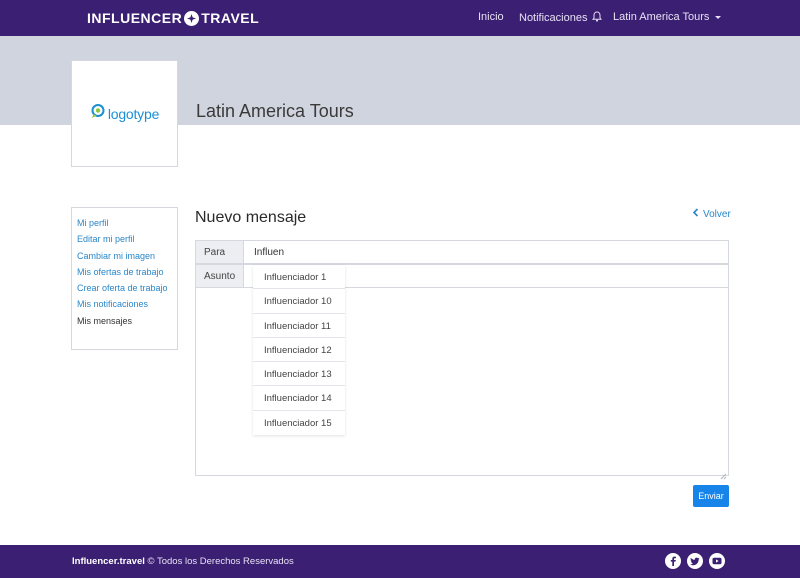 This screenshot has width=800, height=578. Describe the element at coordinates (299, 423) in the screenshot. I see `autocomplete-option: Influenciador 15` at that location.